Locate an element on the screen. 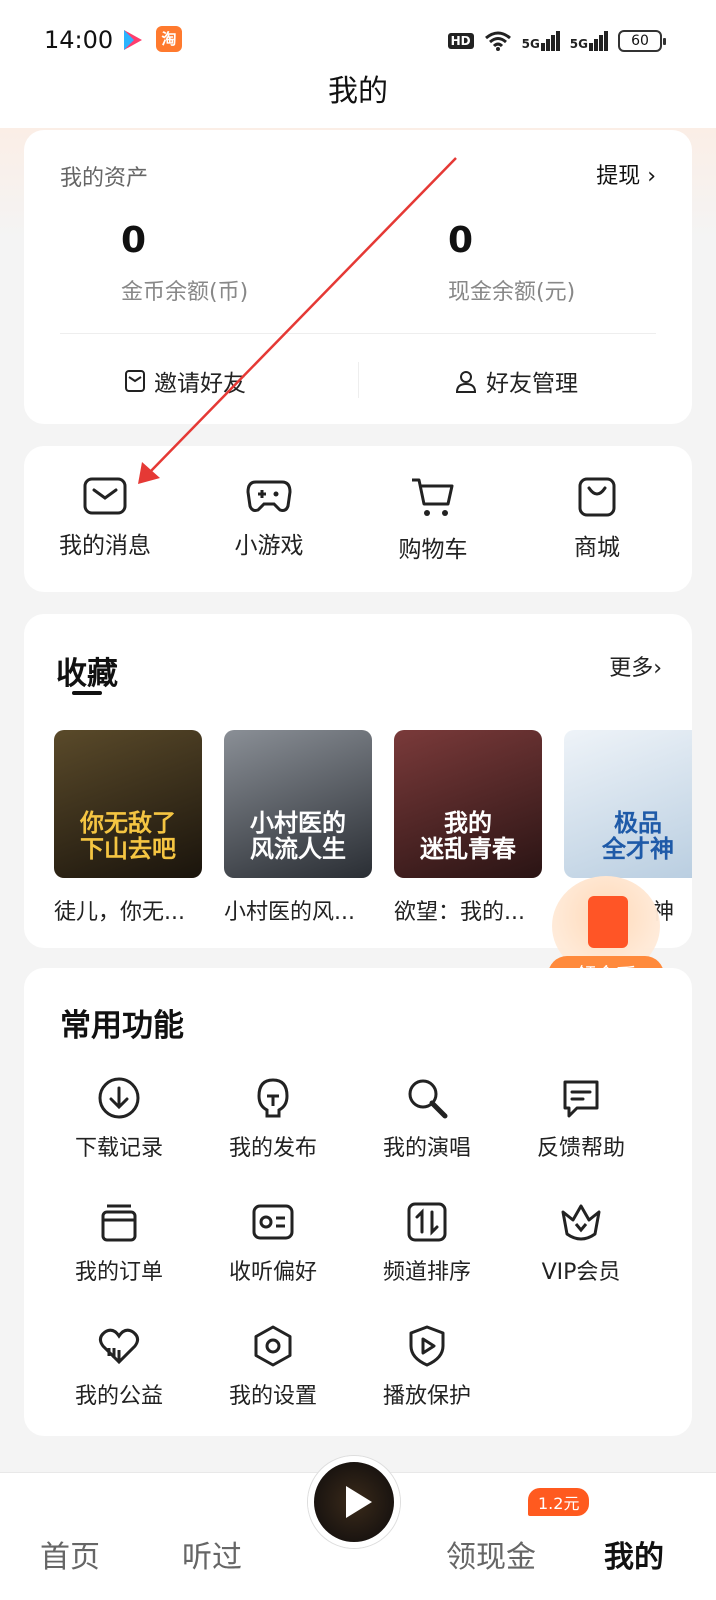 The height and width of the screenshot is (1600, 716). cash-balance-value: 0 is located at coordinates (460, 240).